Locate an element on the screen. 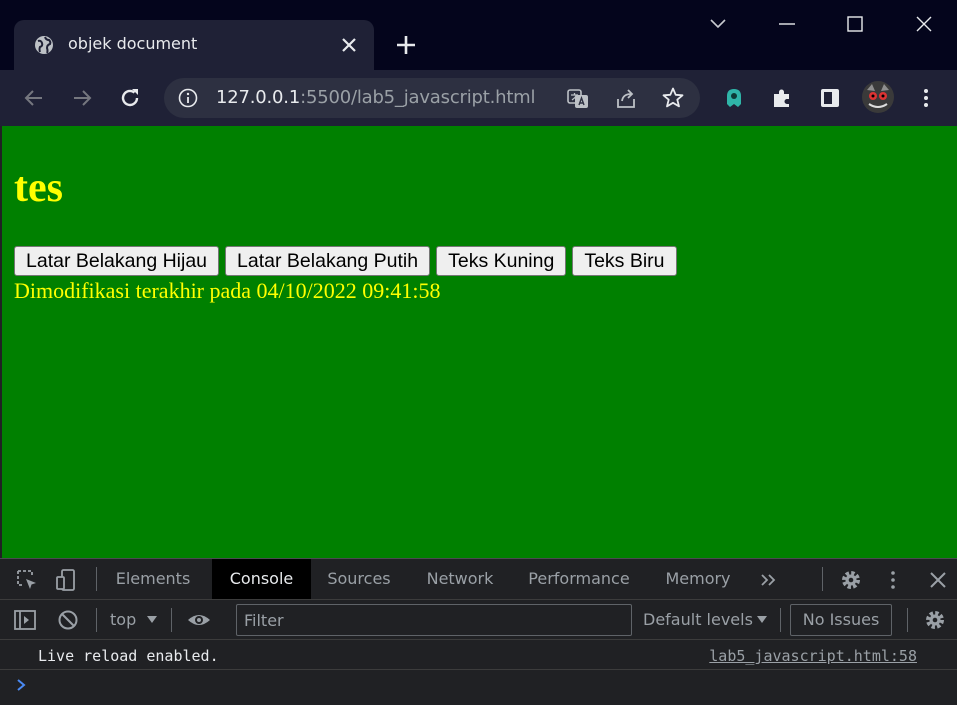 The width and height of the screenshot is (957, 705). inspect-element-icon is located at coordinates (27, 580).